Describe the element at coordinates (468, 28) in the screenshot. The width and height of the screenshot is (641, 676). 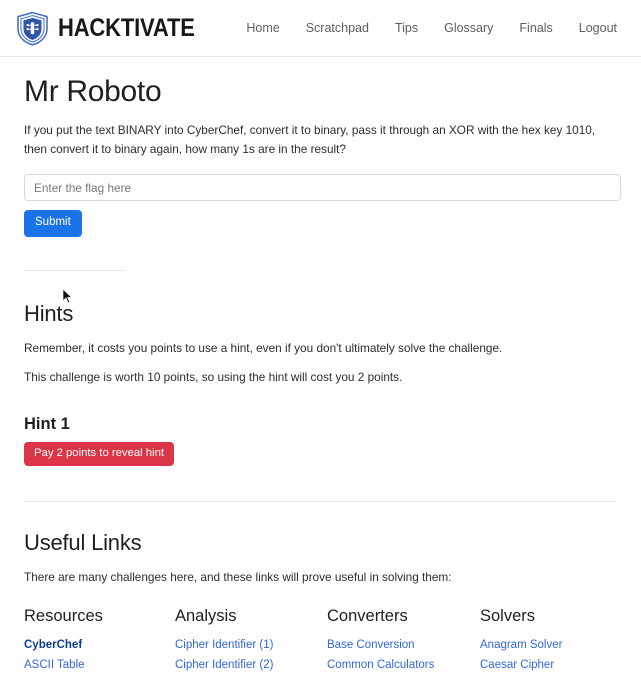
I see `nav-item-glossary: Glossary` at that location.